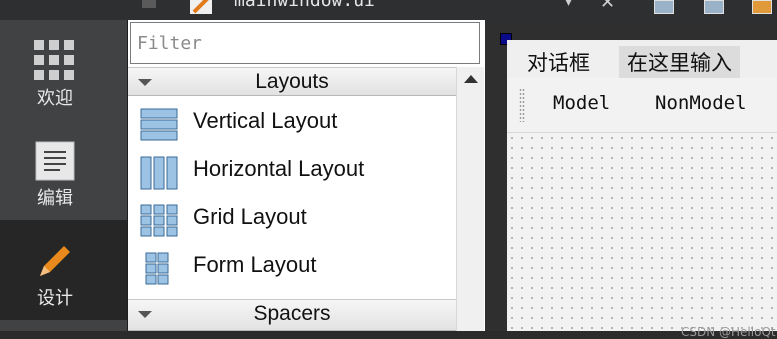 The height and width of the screenshot is (339, 777). What do you see at coordinates (522, 105) in the screenshot?
I see `toolbar-grip` at bounding box center [522, 105].